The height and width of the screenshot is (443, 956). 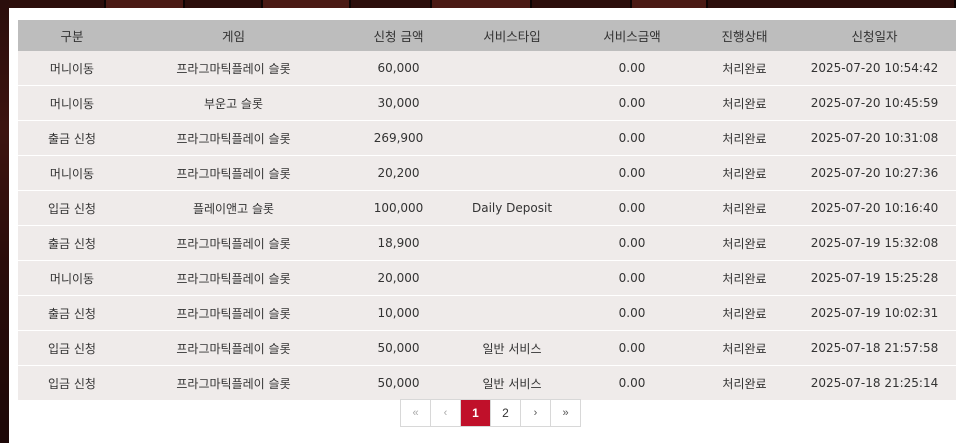 I want to click on left-background-strip, so click(x=4, y=221).